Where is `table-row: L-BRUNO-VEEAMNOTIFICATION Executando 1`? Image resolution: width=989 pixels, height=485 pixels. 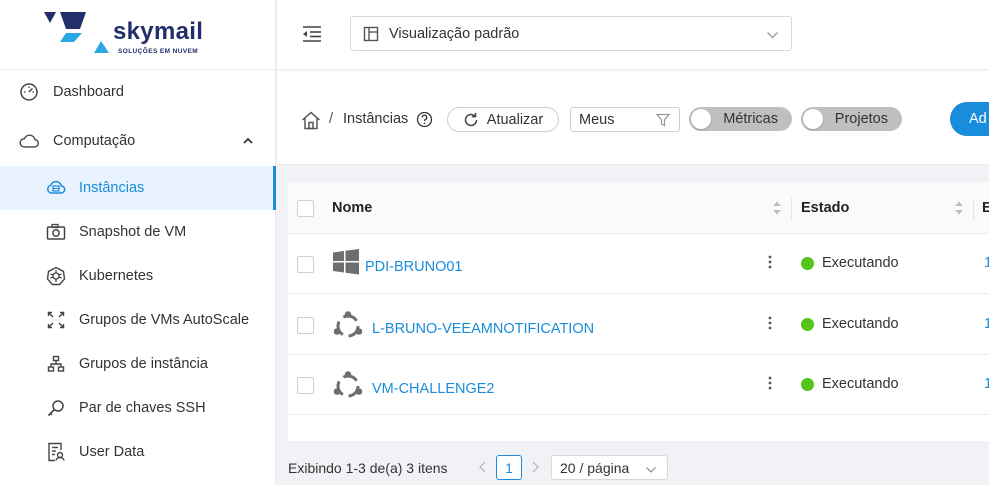 table-row: L-BRUNO-VEEAMNOTIFICATION Executando 1 is located at coordinates (638, 325).